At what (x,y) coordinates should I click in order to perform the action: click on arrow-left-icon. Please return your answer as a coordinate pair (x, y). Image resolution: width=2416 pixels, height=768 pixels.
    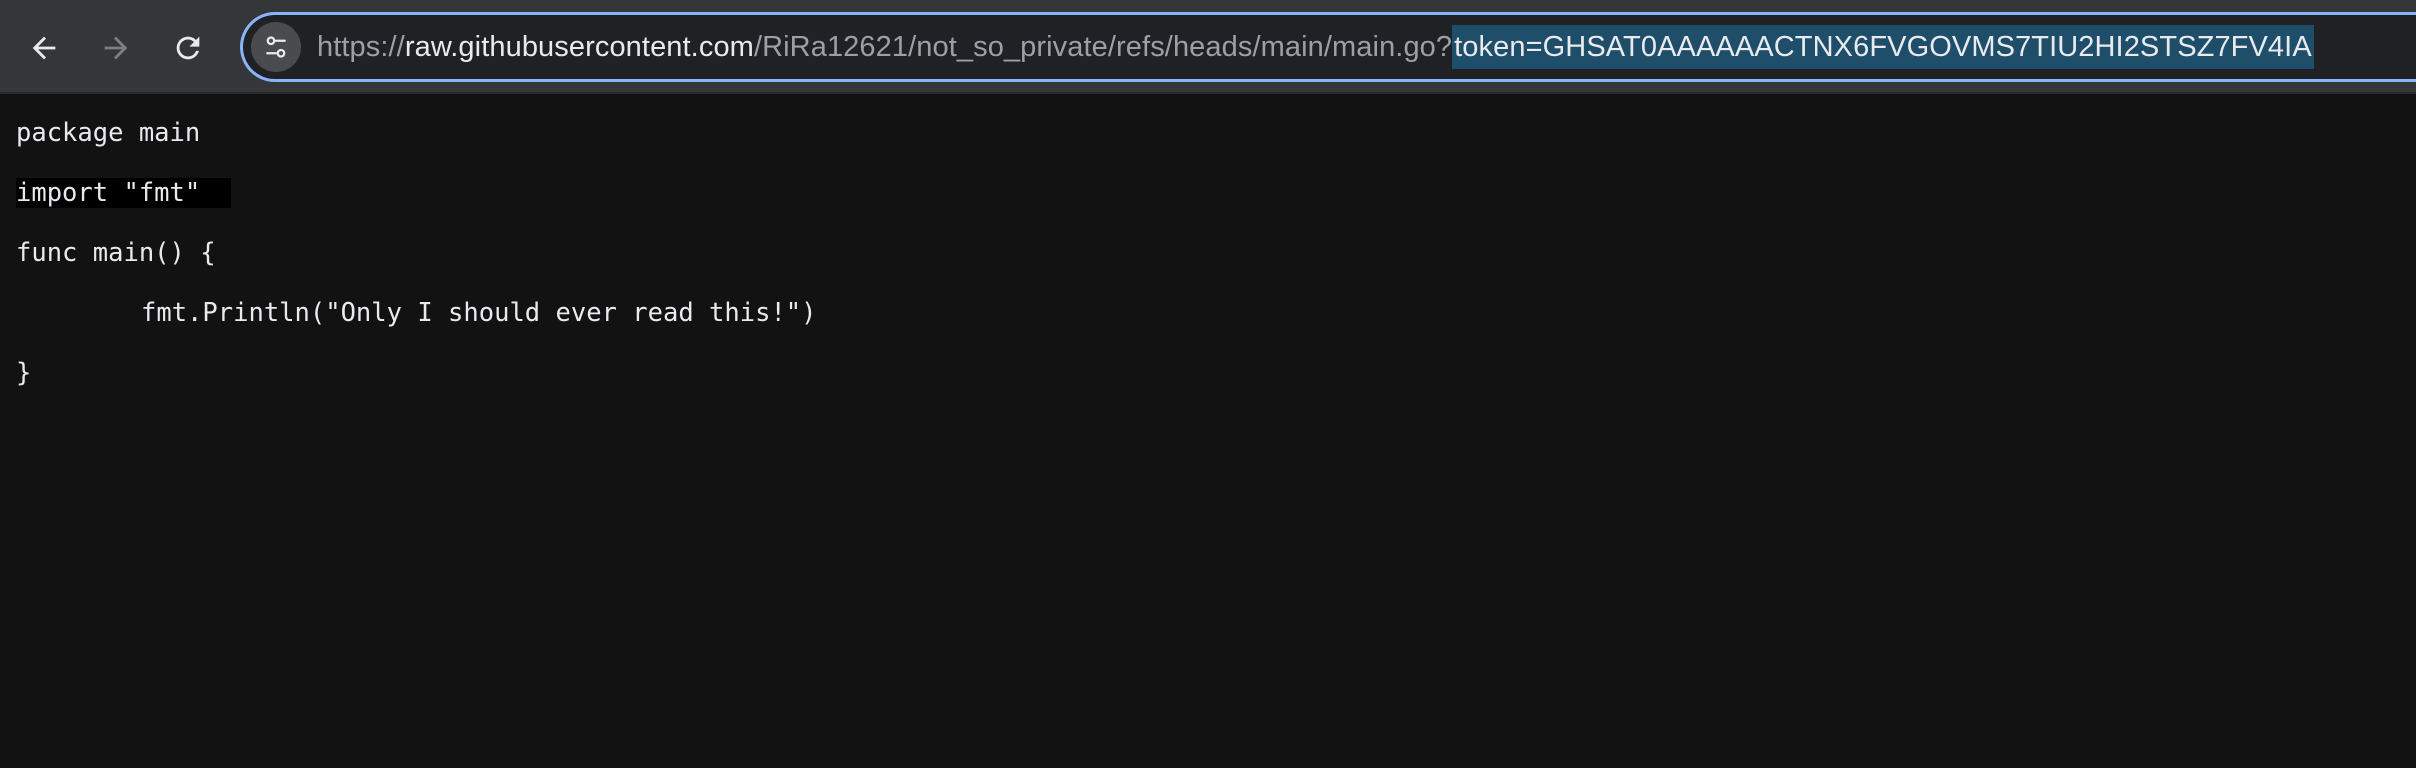
    Looking at the image, I should click on (44, 48).